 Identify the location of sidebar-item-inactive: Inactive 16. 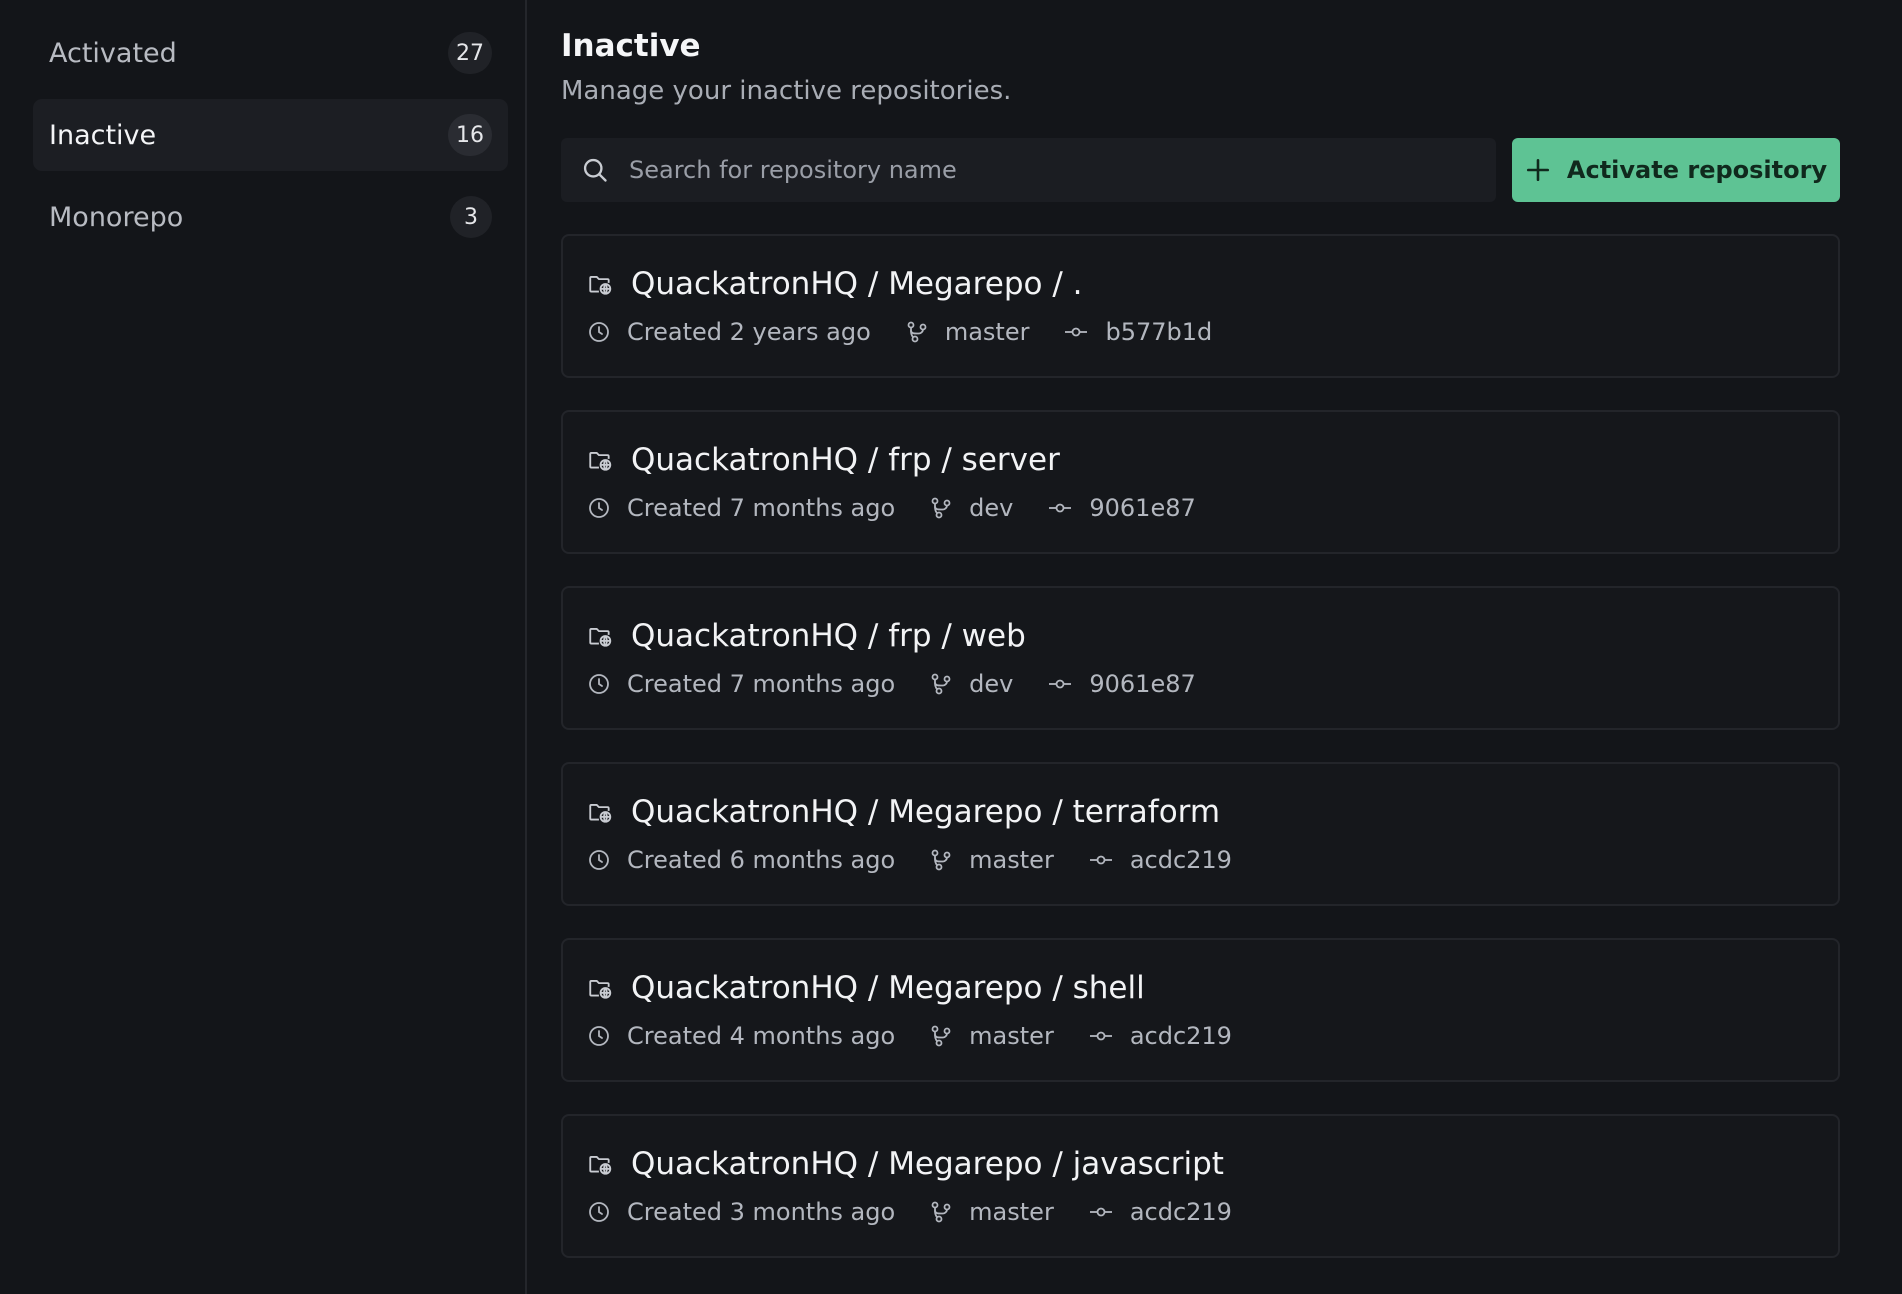
(270, 135).